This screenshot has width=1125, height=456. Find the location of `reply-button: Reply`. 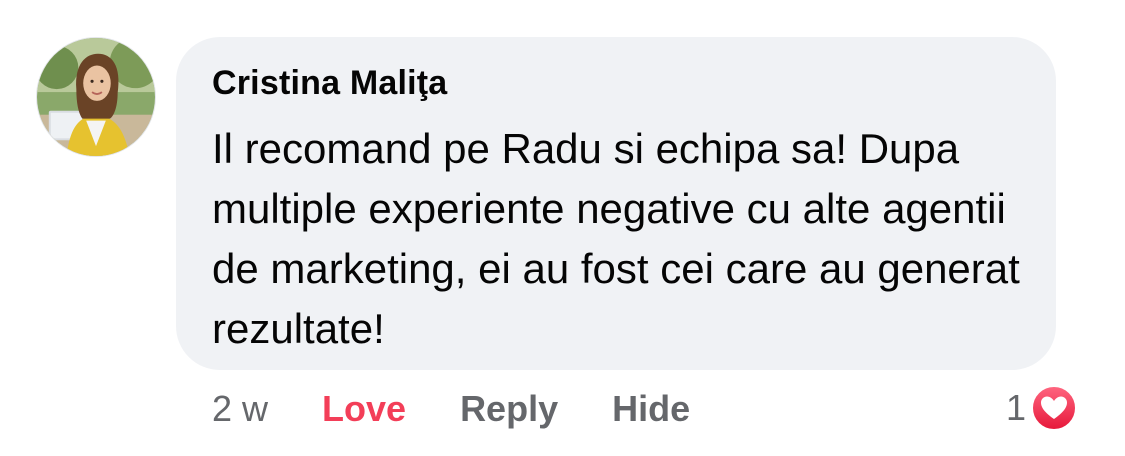

reply-button: Reply is located at coordinates (509, 409).